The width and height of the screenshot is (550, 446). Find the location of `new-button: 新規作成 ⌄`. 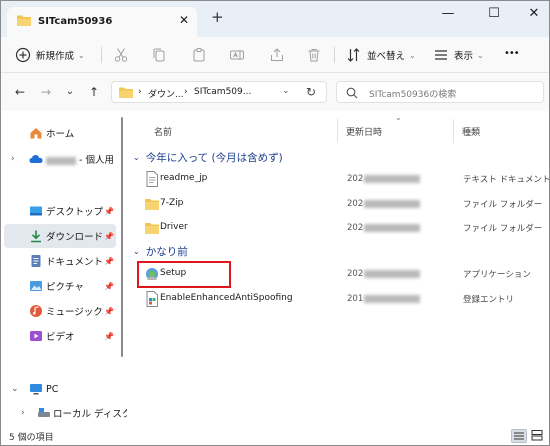

new-button: 新規作成 ⌄ is located at coordinates (50, 55).